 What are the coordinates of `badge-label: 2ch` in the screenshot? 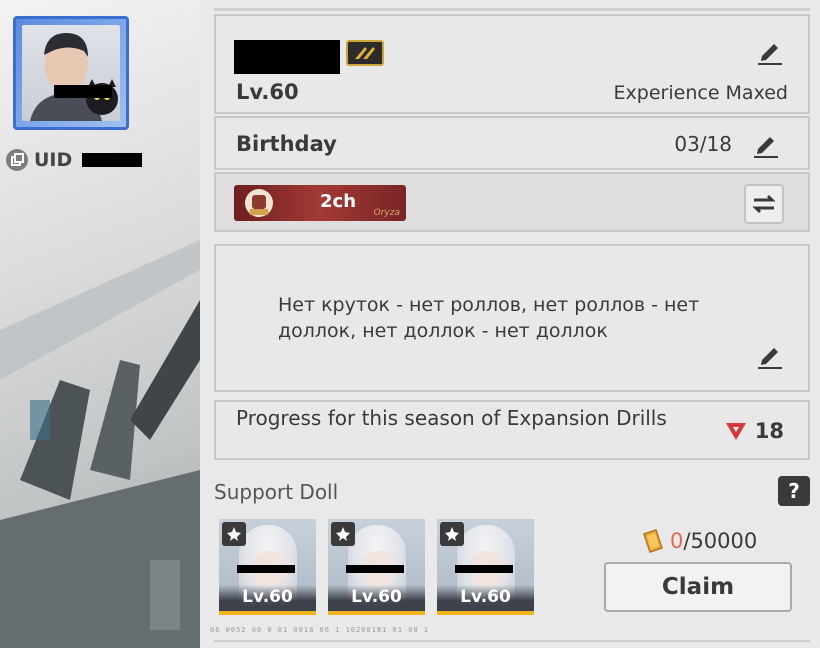 It's located at (338, 201).